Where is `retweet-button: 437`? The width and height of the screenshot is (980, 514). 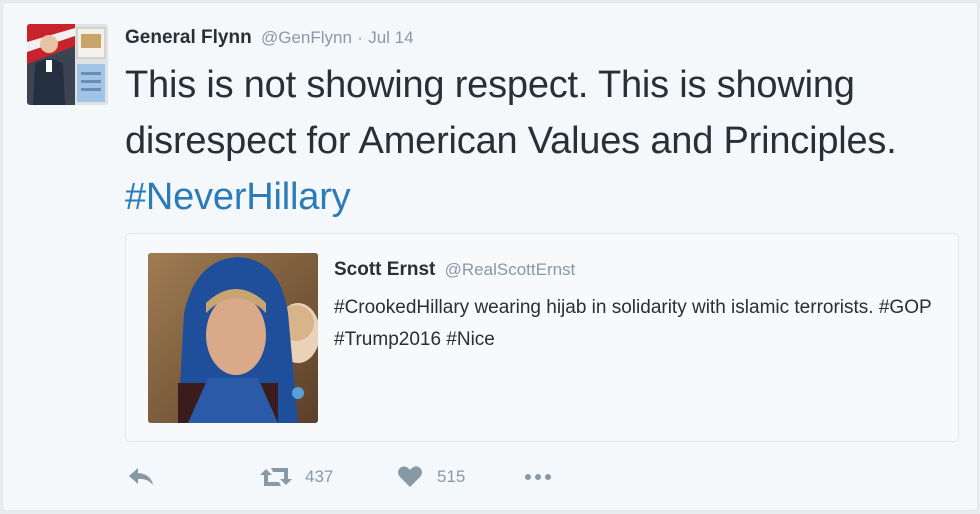
retweet-button: 437 is located at coordinates (296, 477).